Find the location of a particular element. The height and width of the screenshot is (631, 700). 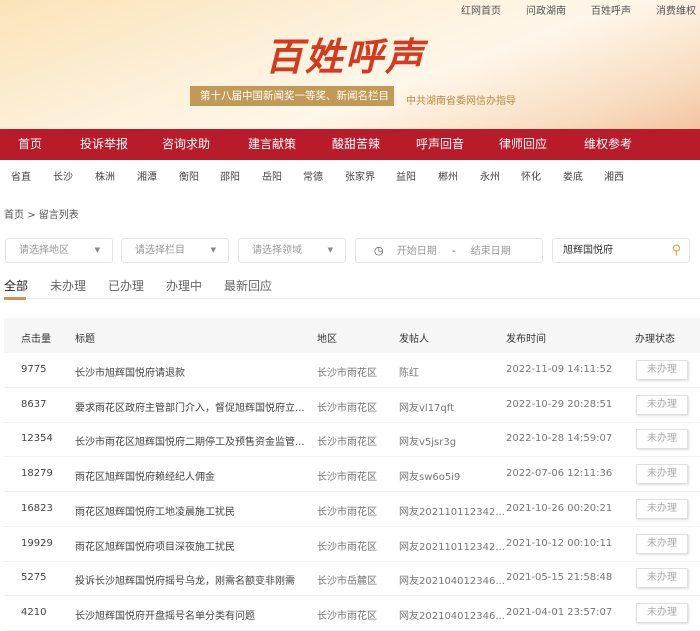

region-link: 岳阳 is located at coordinates (272, 175).